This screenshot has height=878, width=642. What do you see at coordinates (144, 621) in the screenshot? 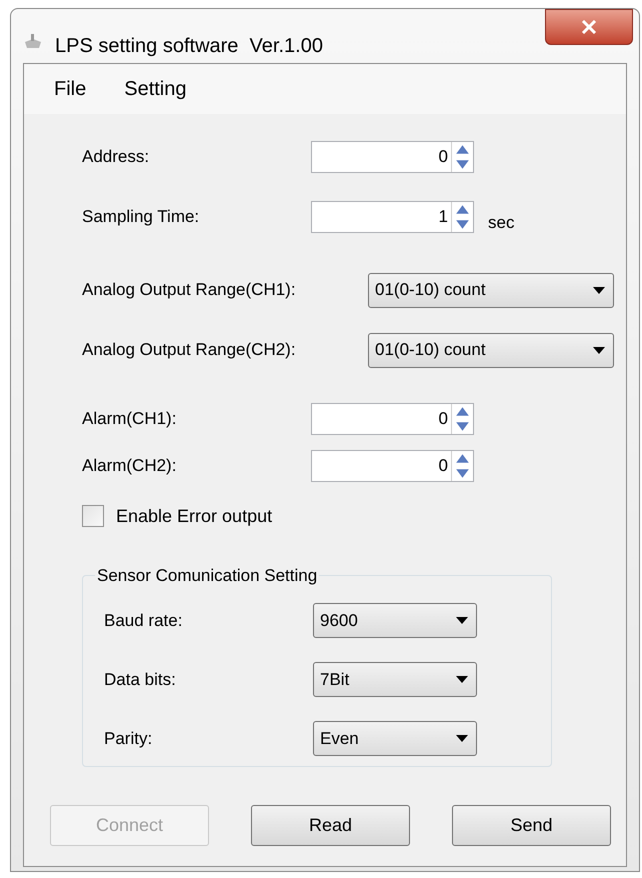
I see `field-label: Baud rate:` at bounding box center [144, 621].